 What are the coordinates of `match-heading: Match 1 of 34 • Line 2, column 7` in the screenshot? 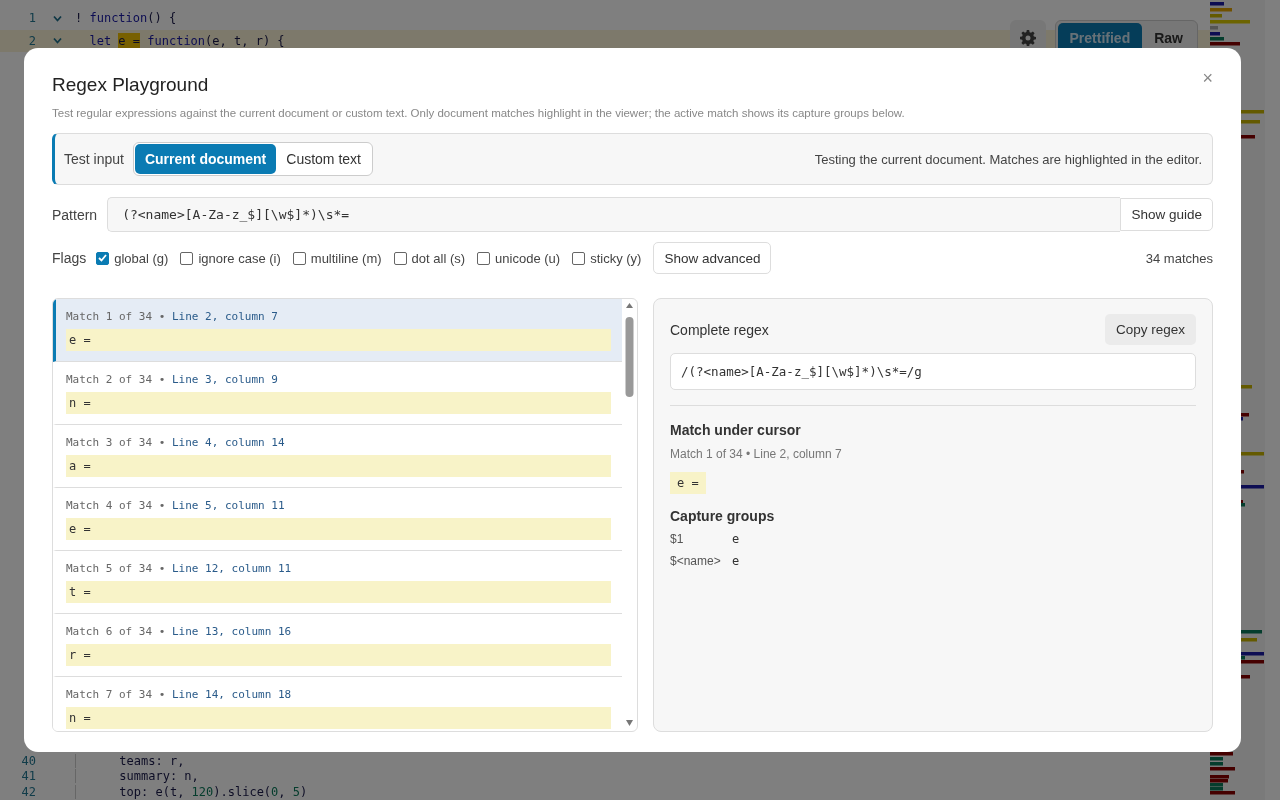 It's located at (172, 316).